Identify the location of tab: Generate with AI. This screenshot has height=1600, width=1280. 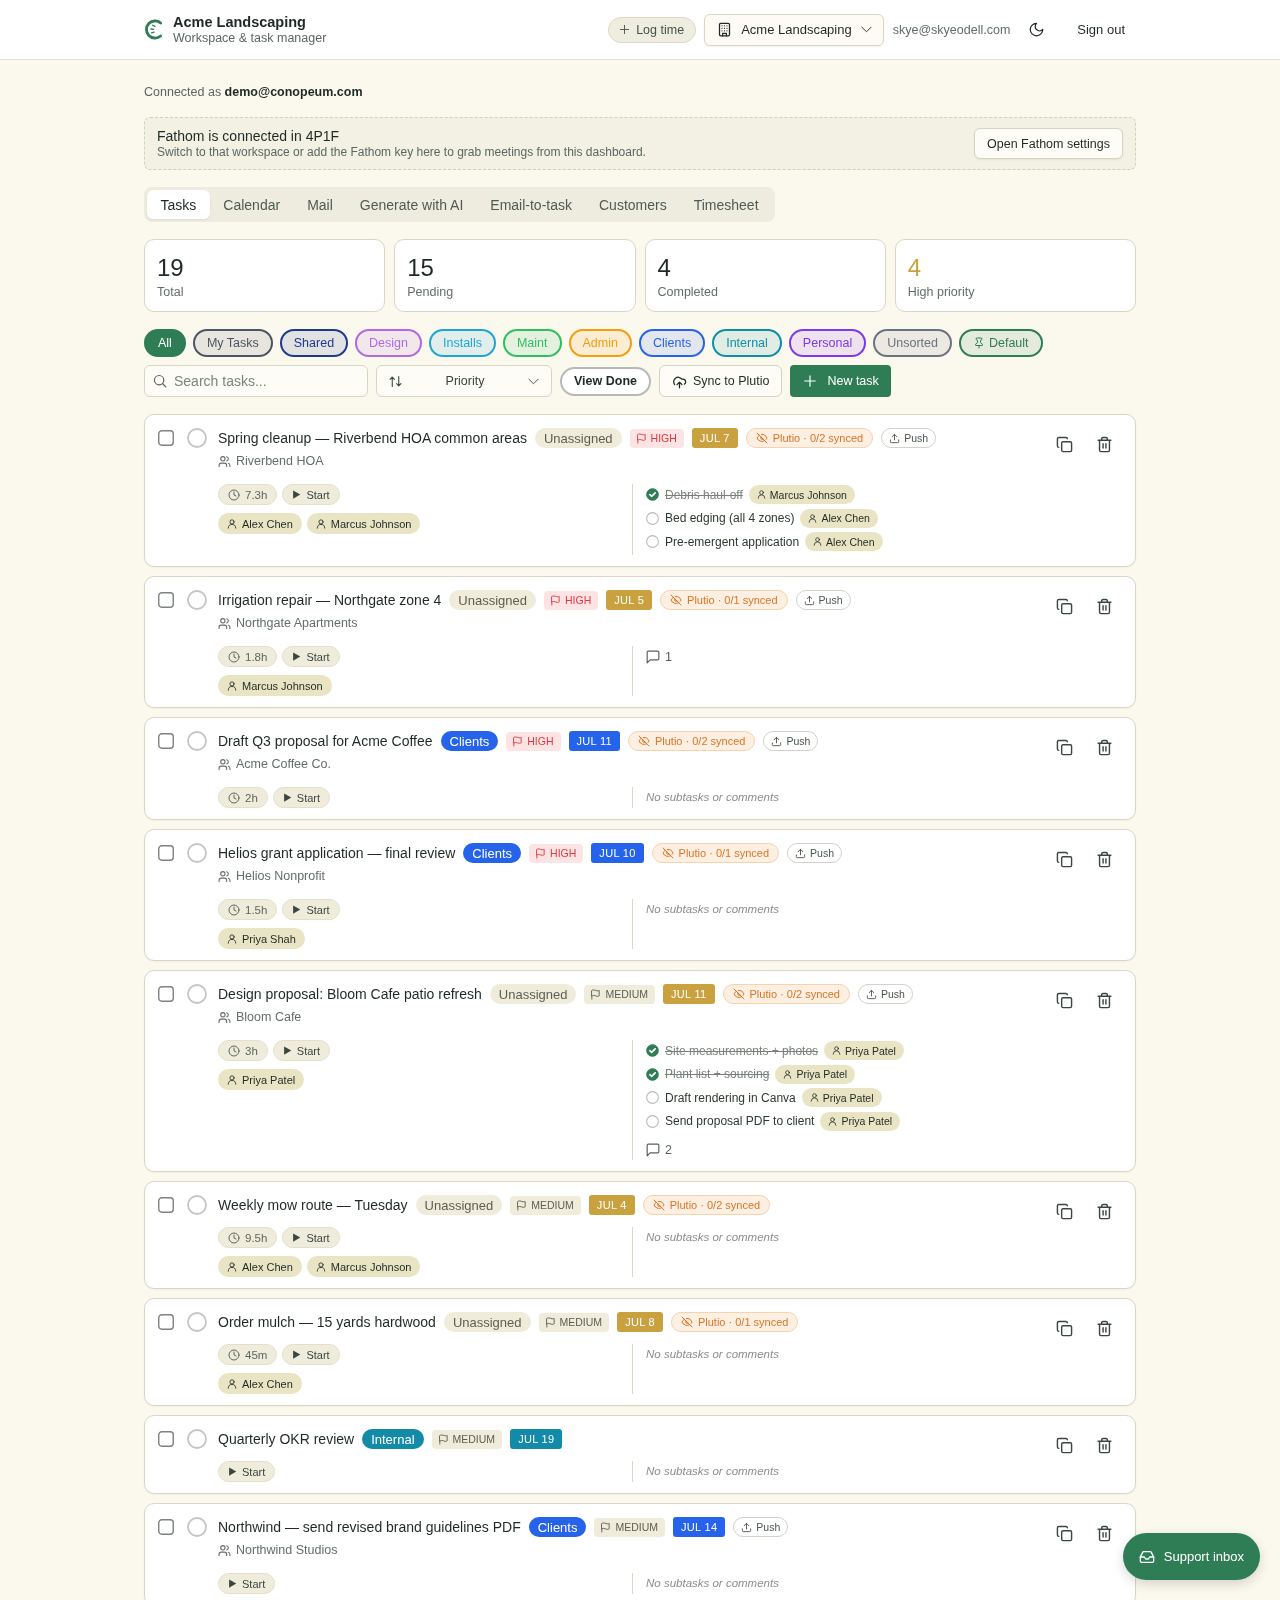
(411, 204).